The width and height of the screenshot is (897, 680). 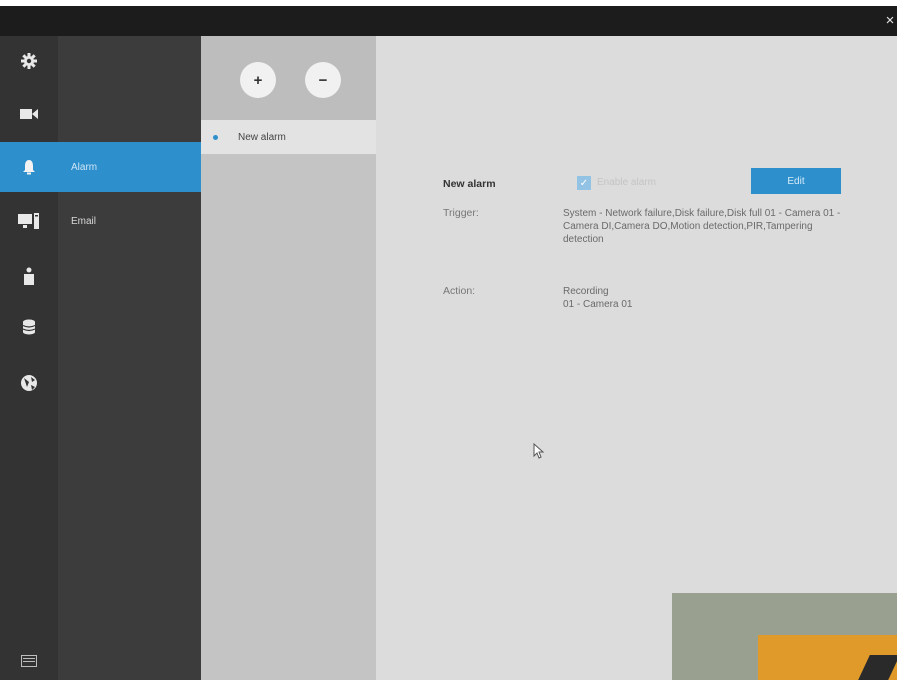 I want to click on monitor-nav, so click(x=29, y=221).